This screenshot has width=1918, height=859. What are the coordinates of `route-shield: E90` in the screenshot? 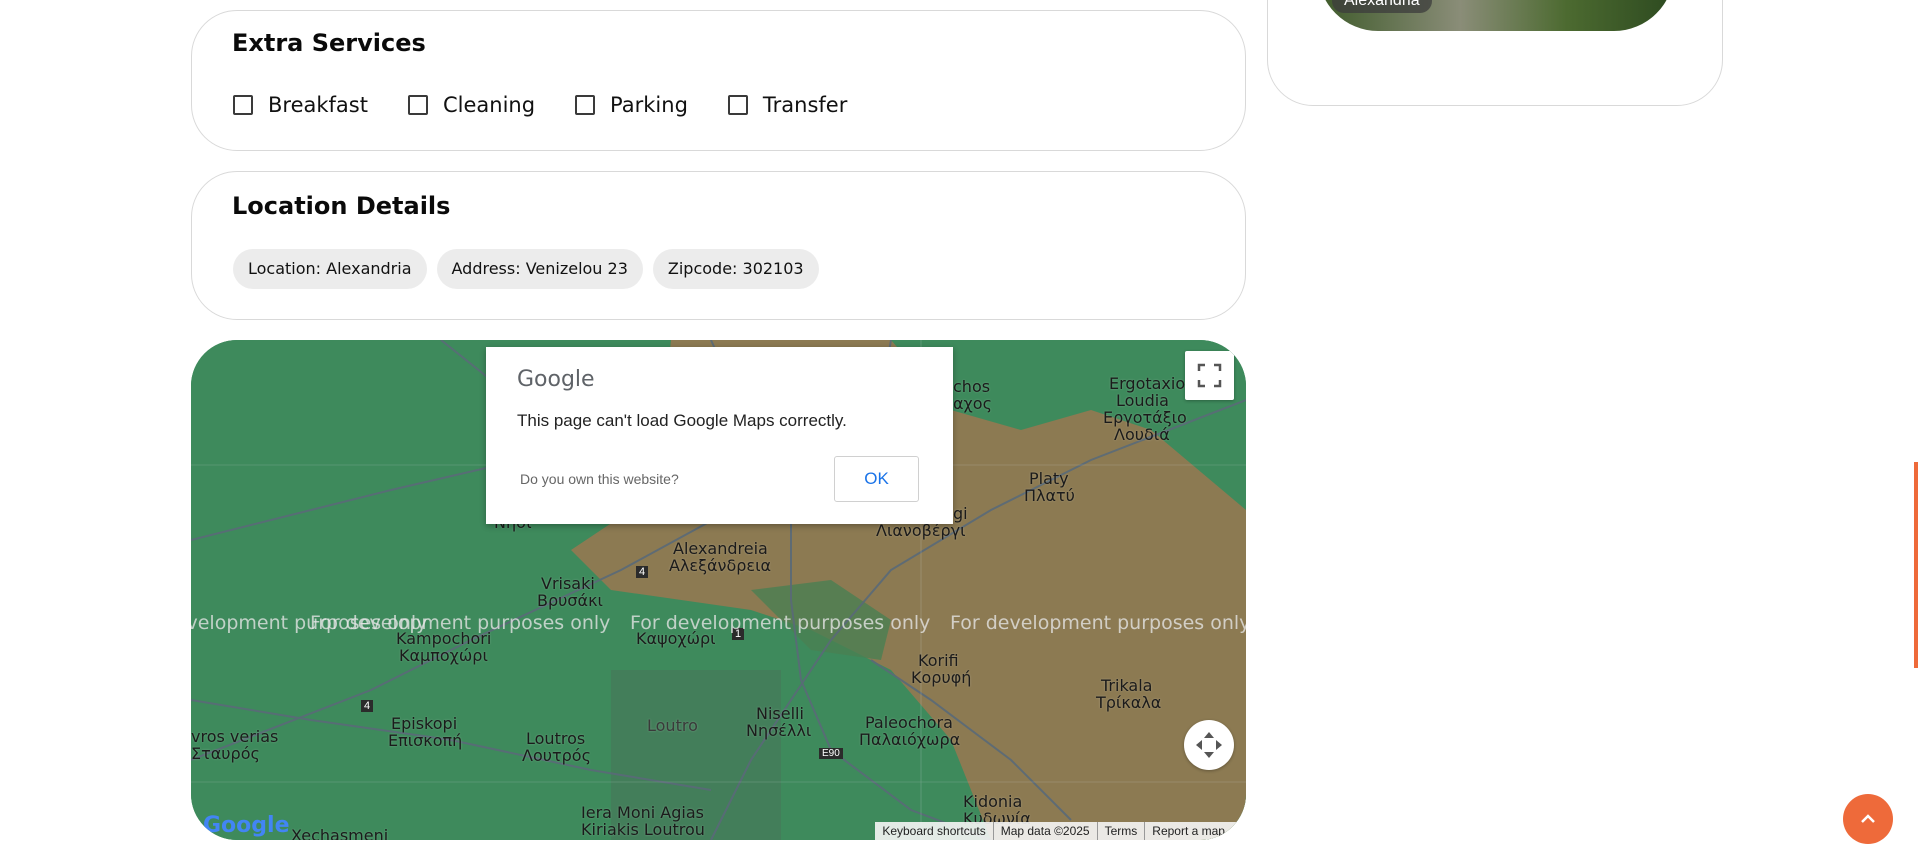 It's located at (831, 753).